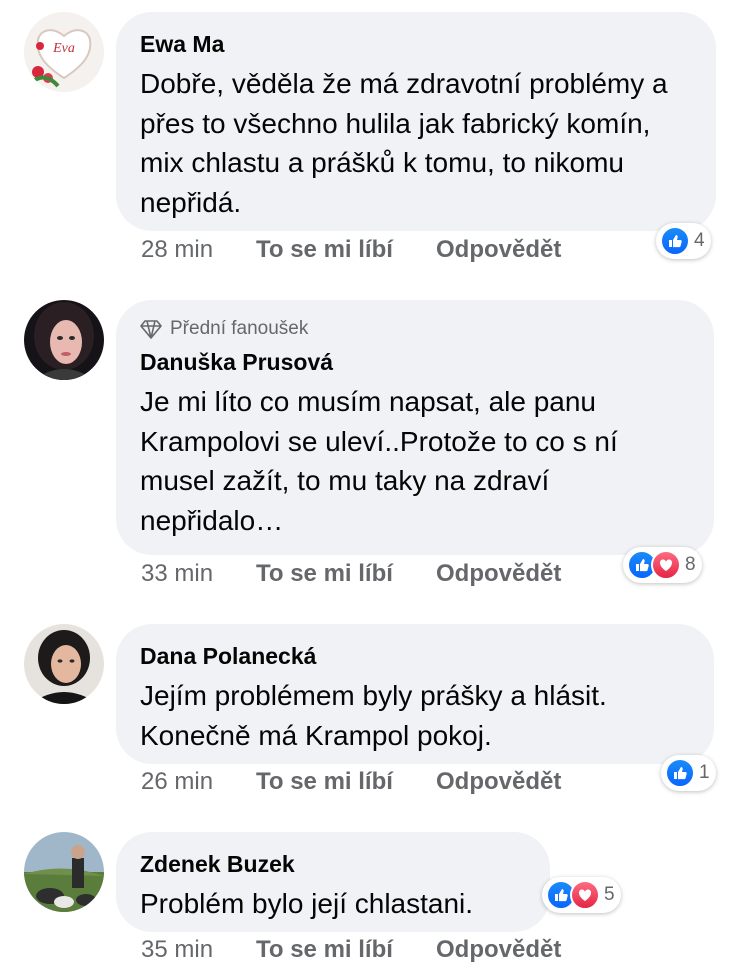  Describe the element at coordinates (415, 656) in the screenshot. I see `author-name: Dana Polanecká` at that location.